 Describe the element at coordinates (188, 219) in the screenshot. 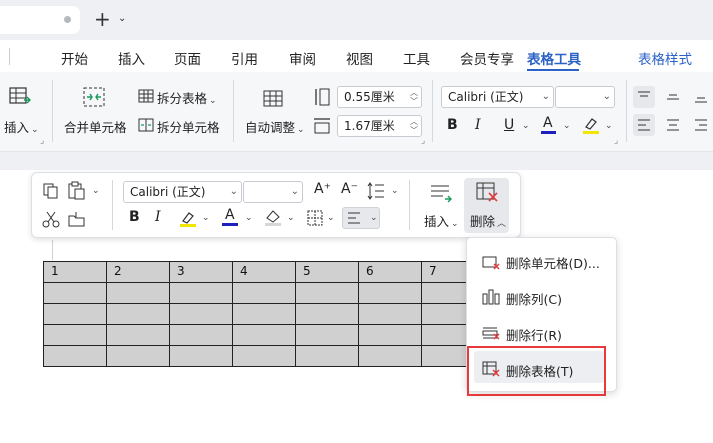

I see `mini-highlighter-icon` at that location.